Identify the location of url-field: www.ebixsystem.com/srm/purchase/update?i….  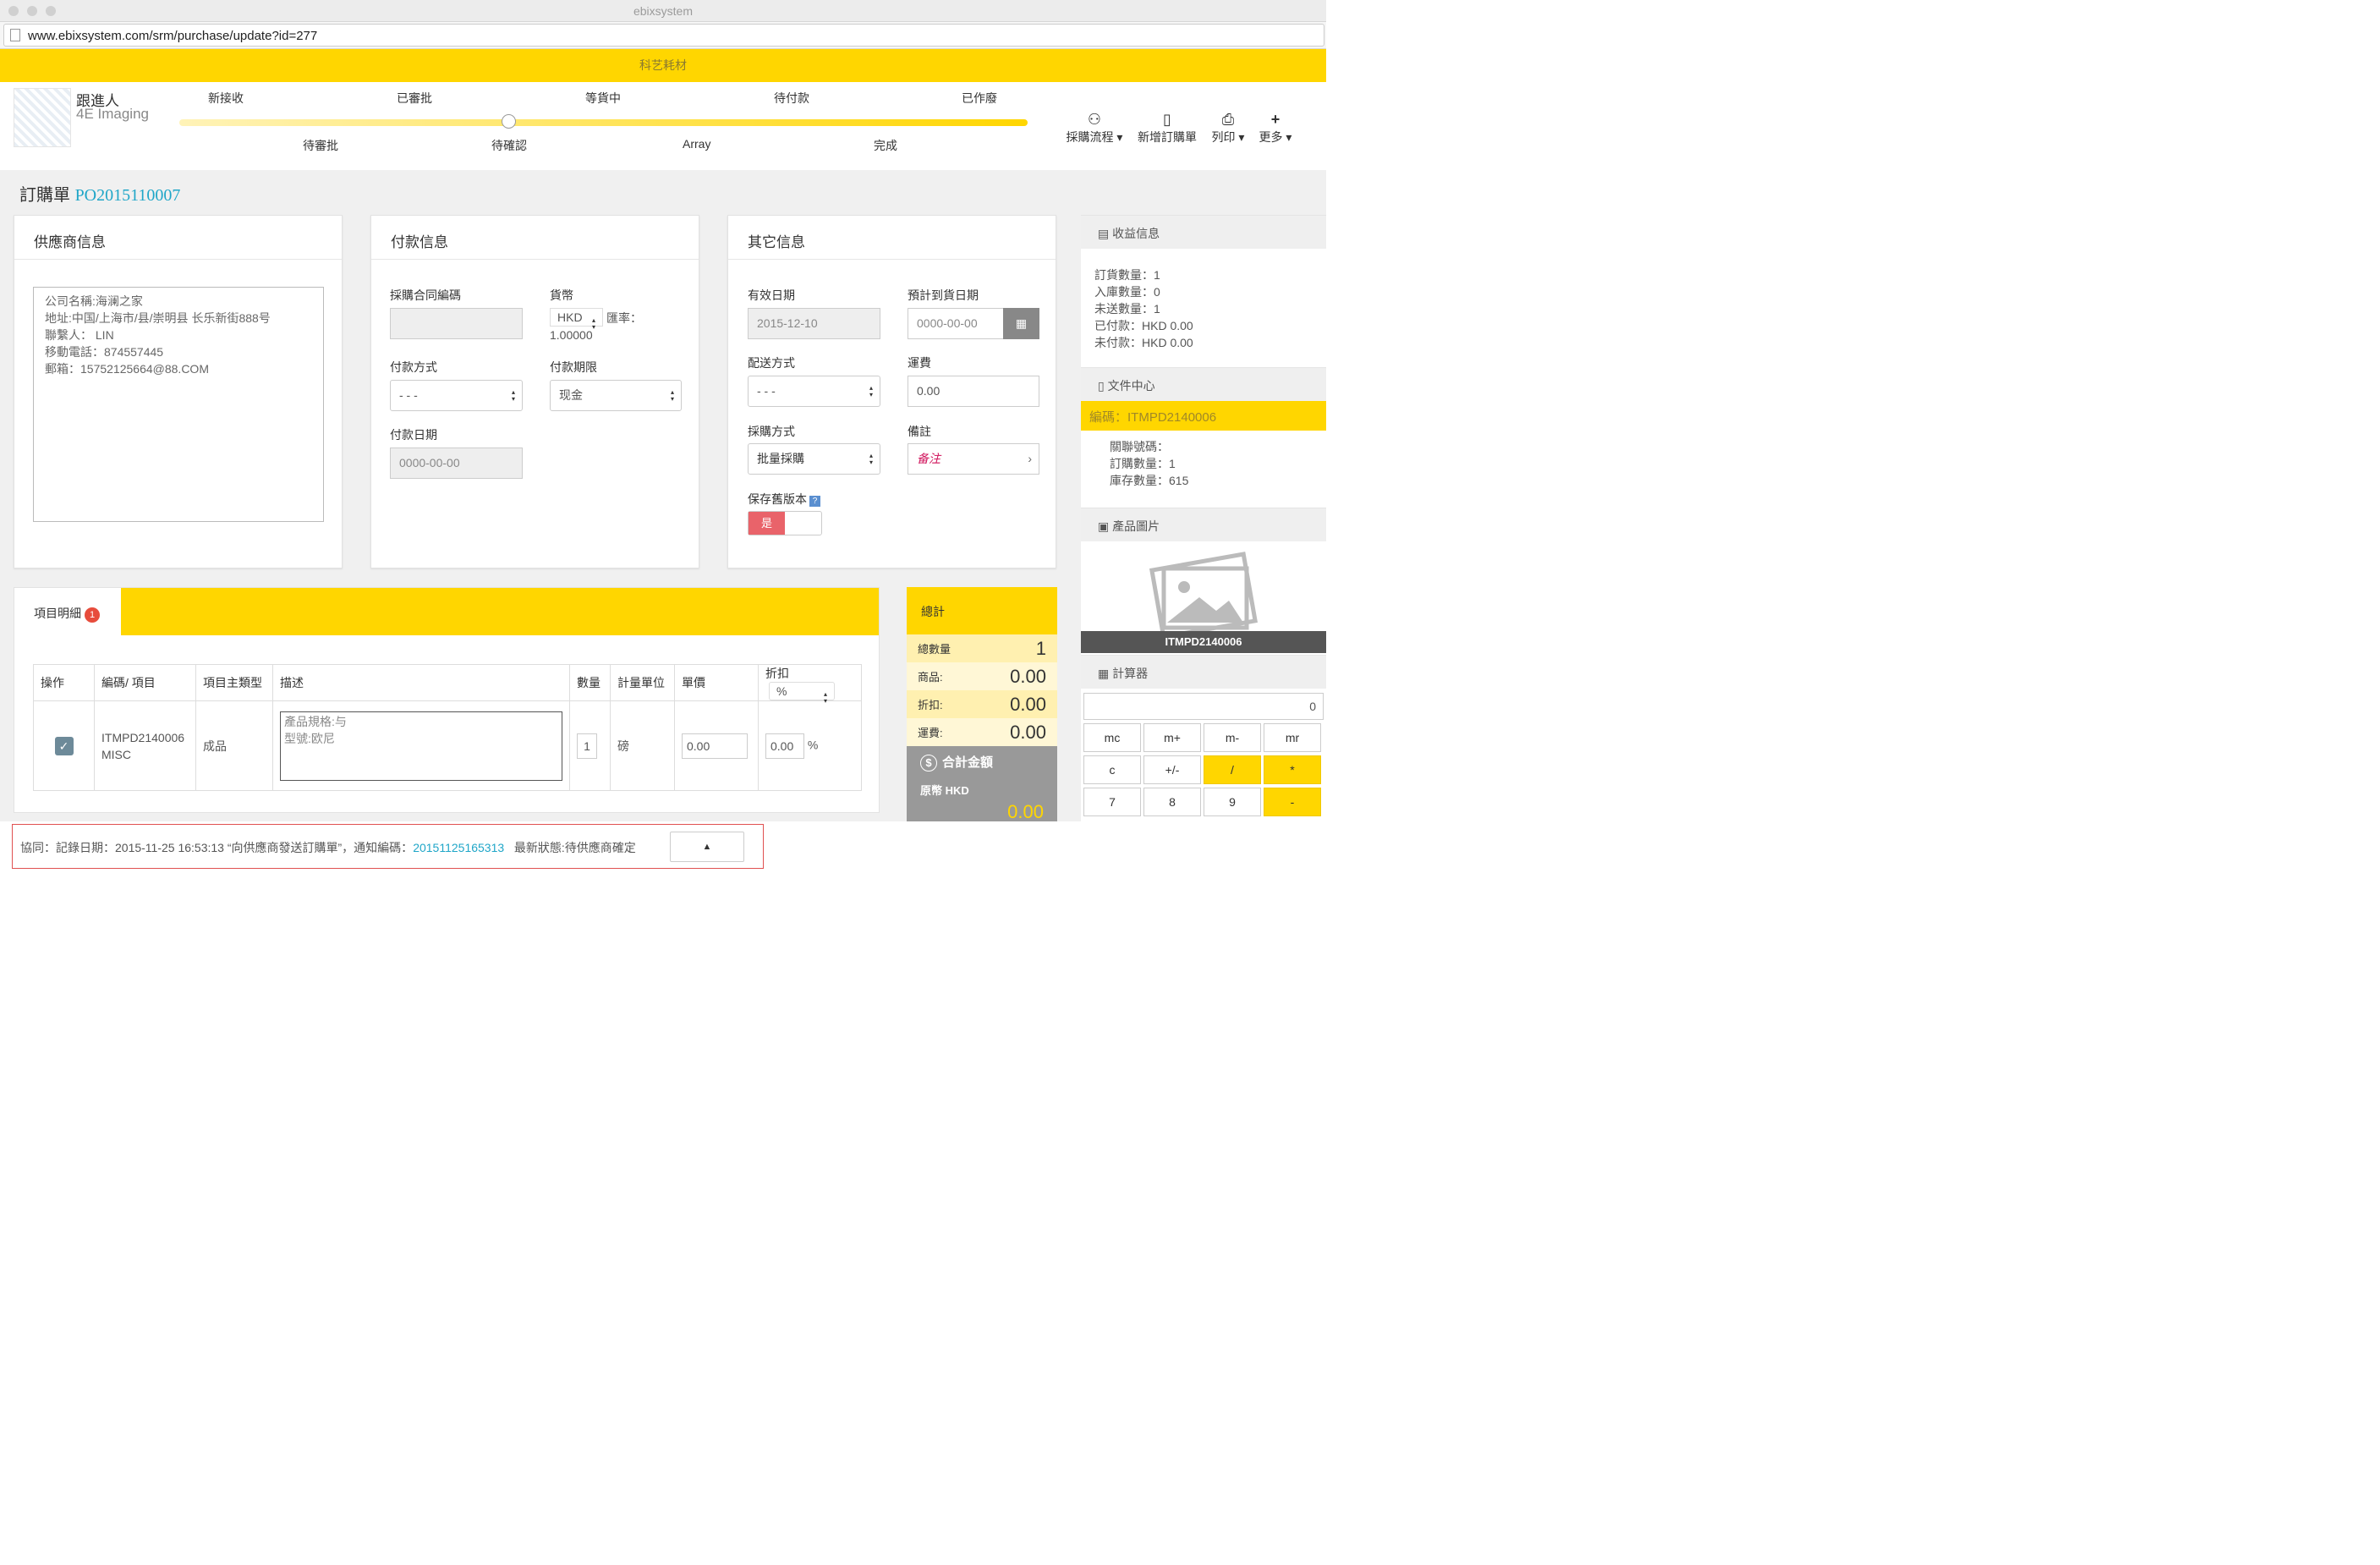
(663, 35).